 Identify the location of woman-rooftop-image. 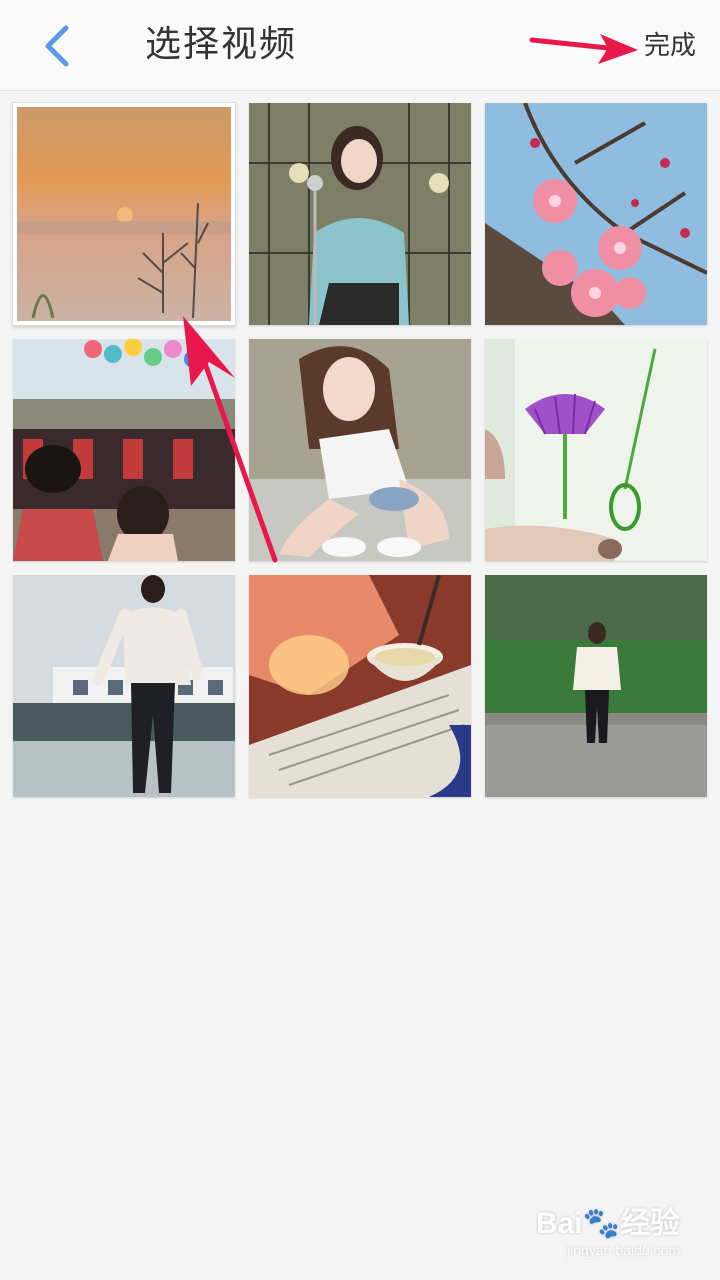
(124, 686).